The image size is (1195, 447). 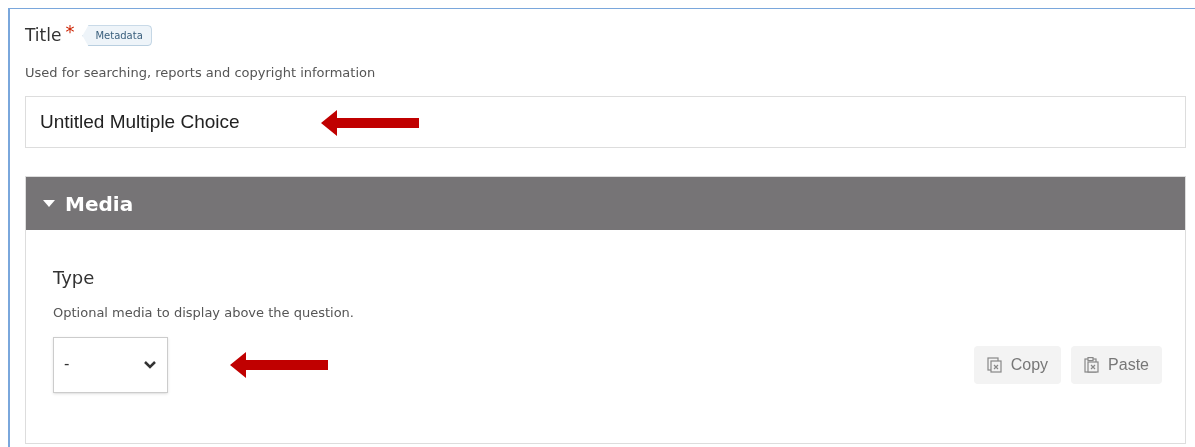 What do you see at coordinates (1116, 364) in the screenshot?
I see `paste-button: Paste` at bounding box center [1116, 364].